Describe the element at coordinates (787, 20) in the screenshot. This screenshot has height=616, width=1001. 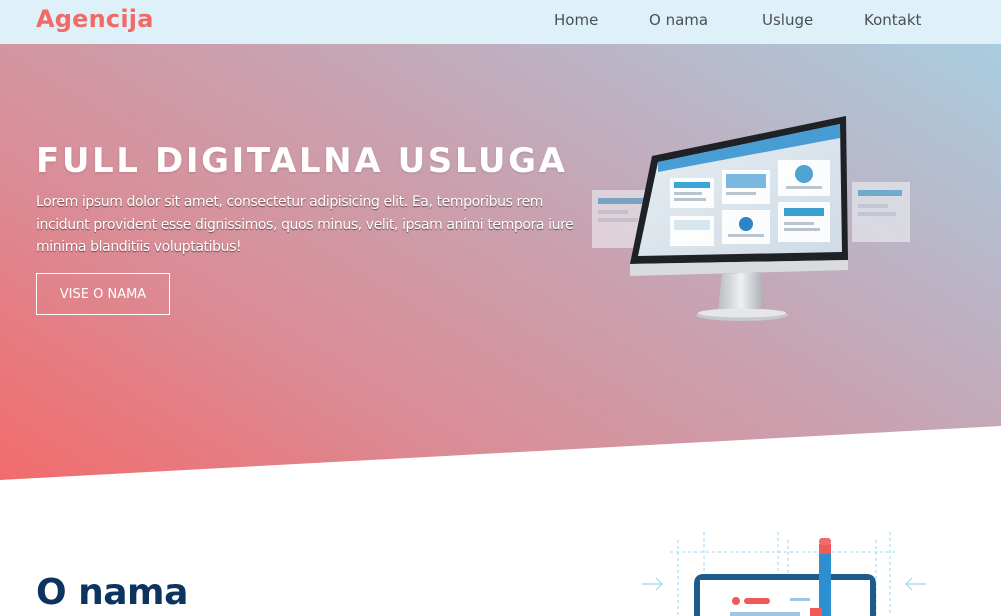
I see `nav-link-services: Usluge` at that location.